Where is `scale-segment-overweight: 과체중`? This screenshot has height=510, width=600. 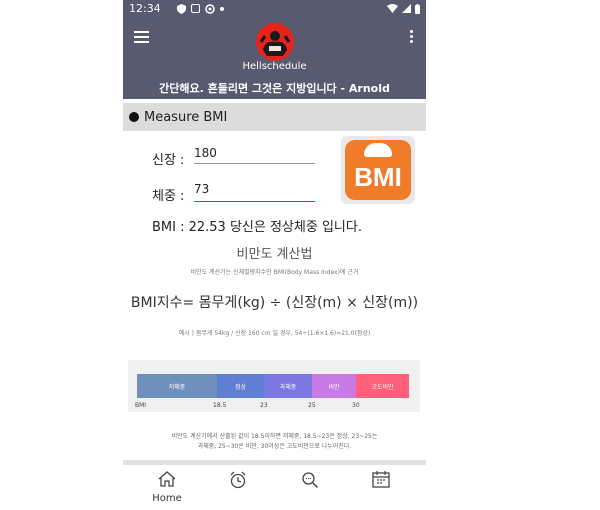 scale-segment-overweight: 과체중 is located at coordinates (288, 386).